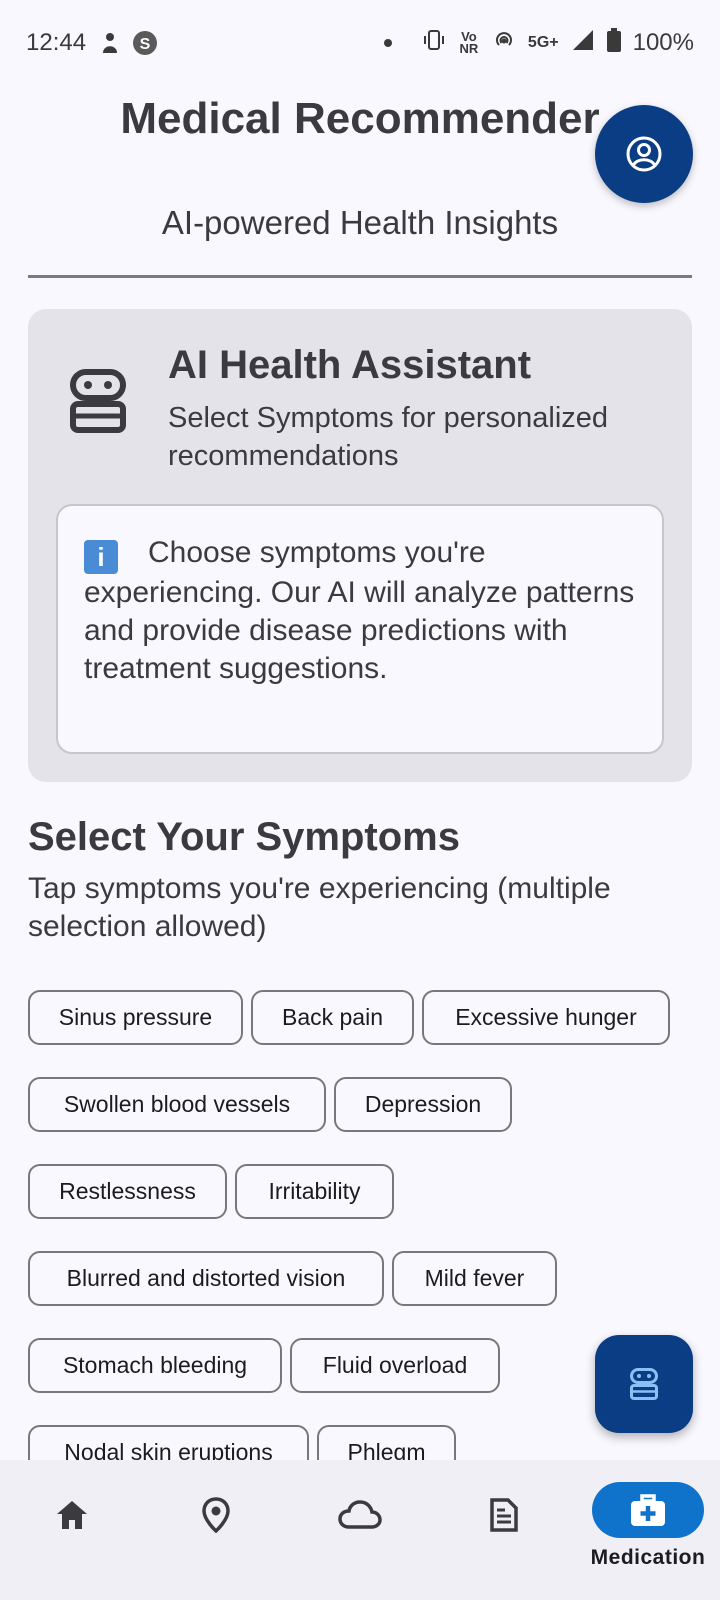 This screenshot has width=720, height=1600. I want to click on status-bar: 12:44 S Vo NR 5G+ 100%, so click(360, 43).